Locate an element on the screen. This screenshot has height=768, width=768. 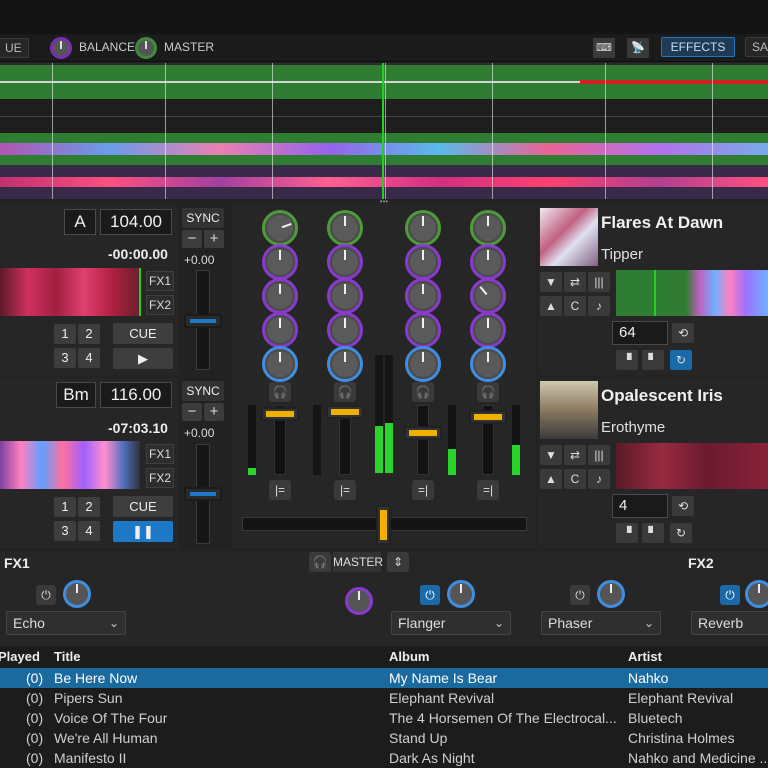
deck-a-hotcue-1: 1 is located at coordinates (65, 334).